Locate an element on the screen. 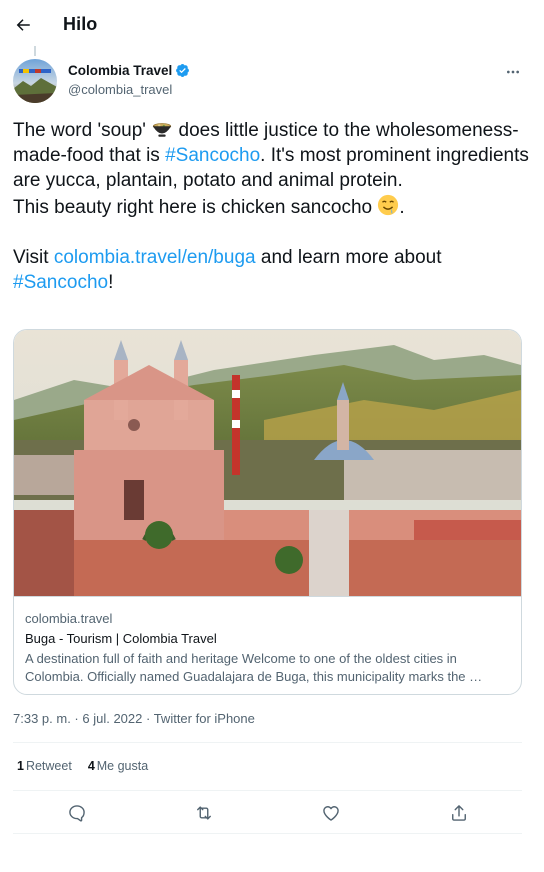 This screenshot has width=544, height=872. tweet-date: 6 jul. 2022 is located at coordinates (112, 718).